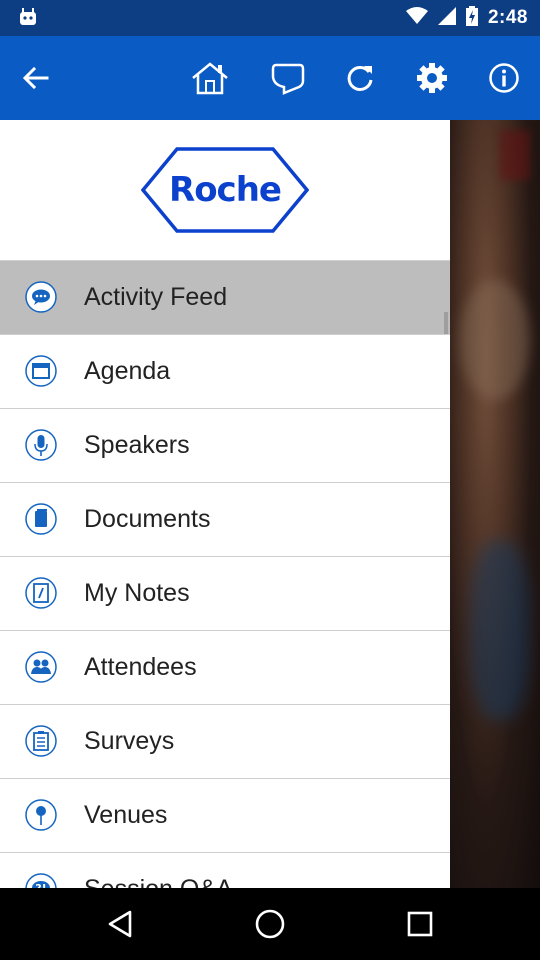 The image size is (540, 960). I want to click on dimmed-background-photo, so click(495, 504).